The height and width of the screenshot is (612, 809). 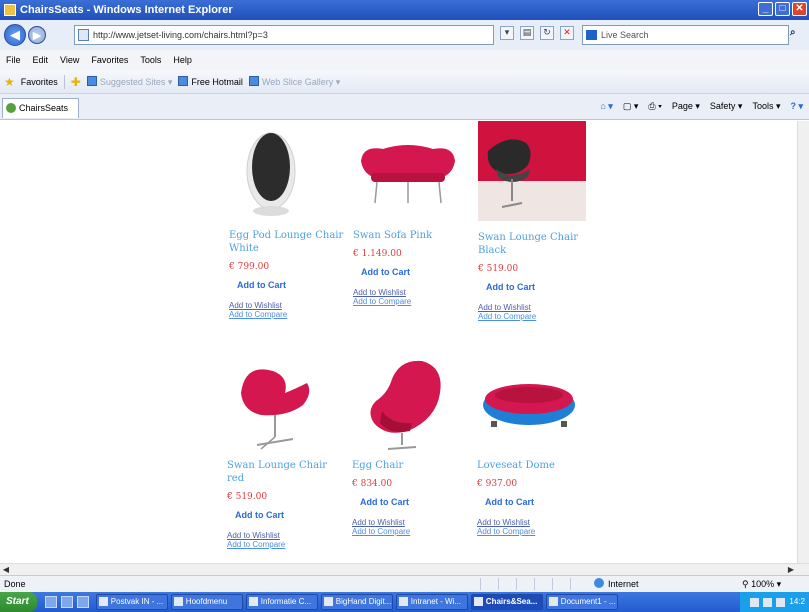 What do you see at coordinates (18, 602) in the screenshot?
I see `start-button: Start` at bounding box center [18, 602].